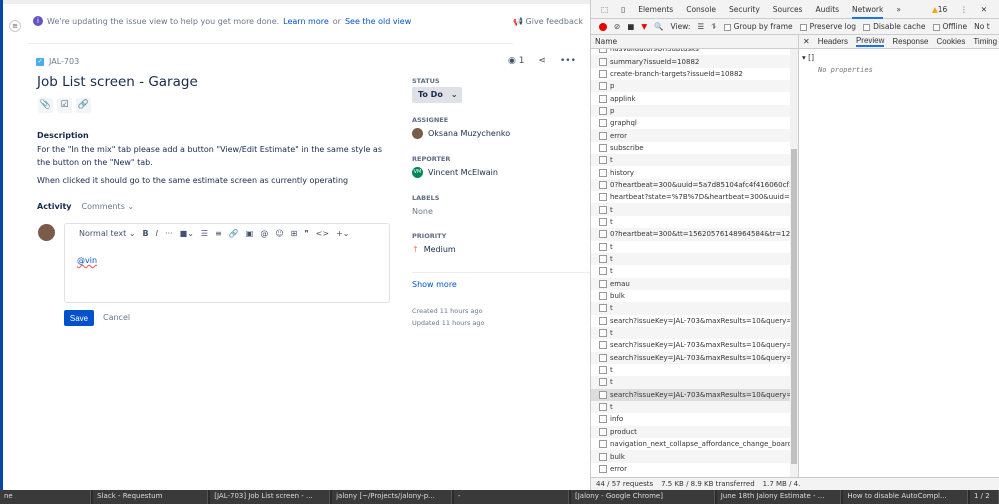 Image resolution: width=999 pixels, height=504 pixels. I want to click on taskbar-item: 1 / 2, so click(984, 497).